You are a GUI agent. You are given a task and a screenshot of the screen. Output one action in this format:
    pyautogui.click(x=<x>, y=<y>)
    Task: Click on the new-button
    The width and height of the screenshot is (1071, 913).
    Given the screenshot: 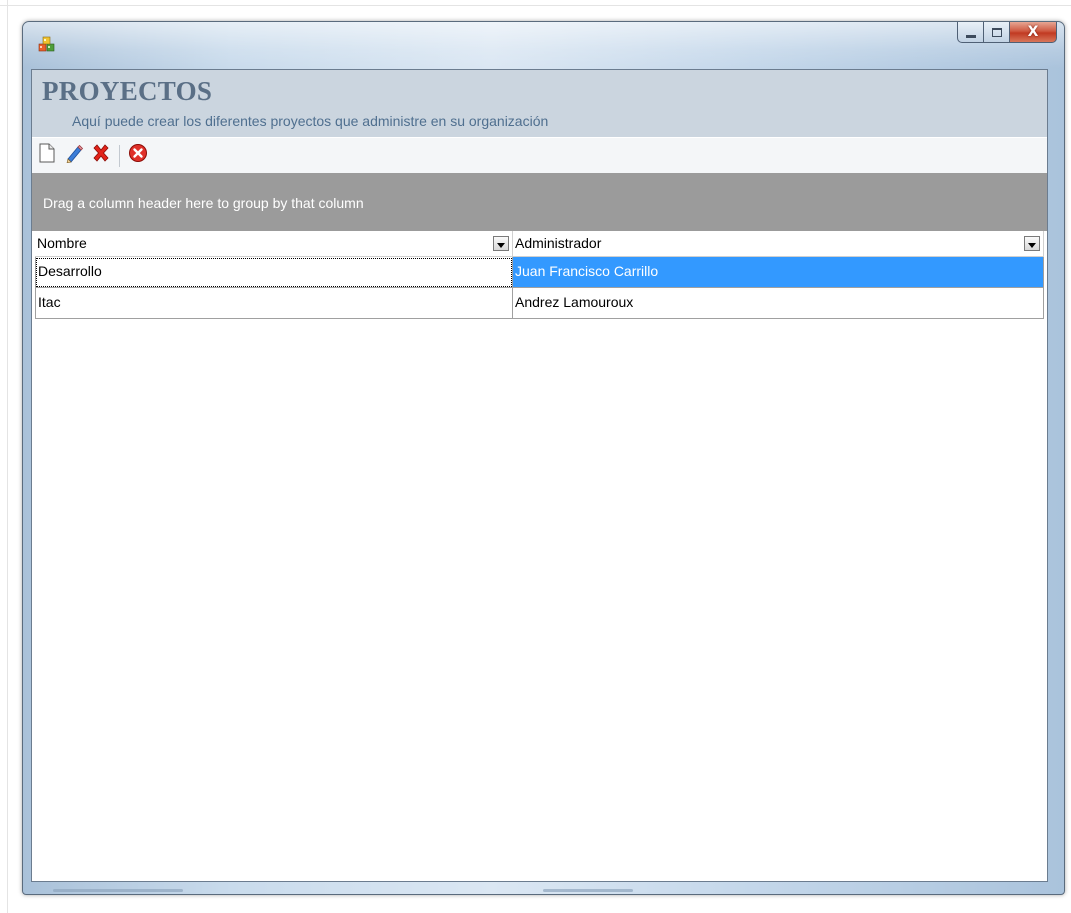 What is the action you would take?
    pyautogui.click(x=47, y=155)
    